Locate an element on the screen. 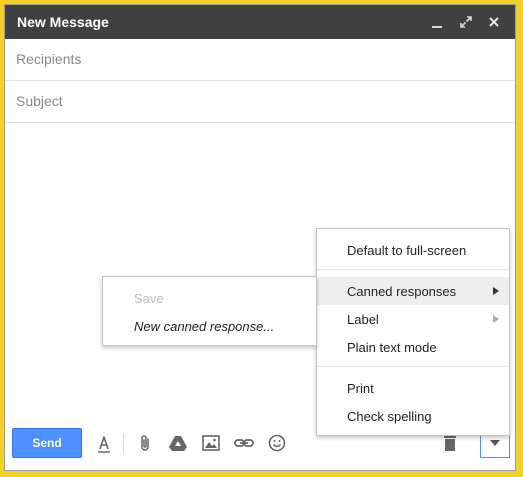  minimize-icon is located at coordinates (437, 22).